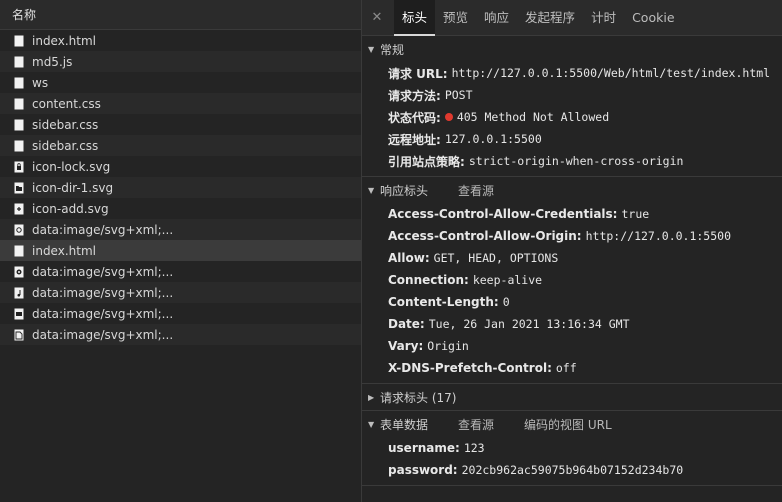 The width and height of the screenshot is (782, 502). Describe the element at coordinates (550, 18) in the screenshot. I see `tab-initiator: 发起程序` at that location.